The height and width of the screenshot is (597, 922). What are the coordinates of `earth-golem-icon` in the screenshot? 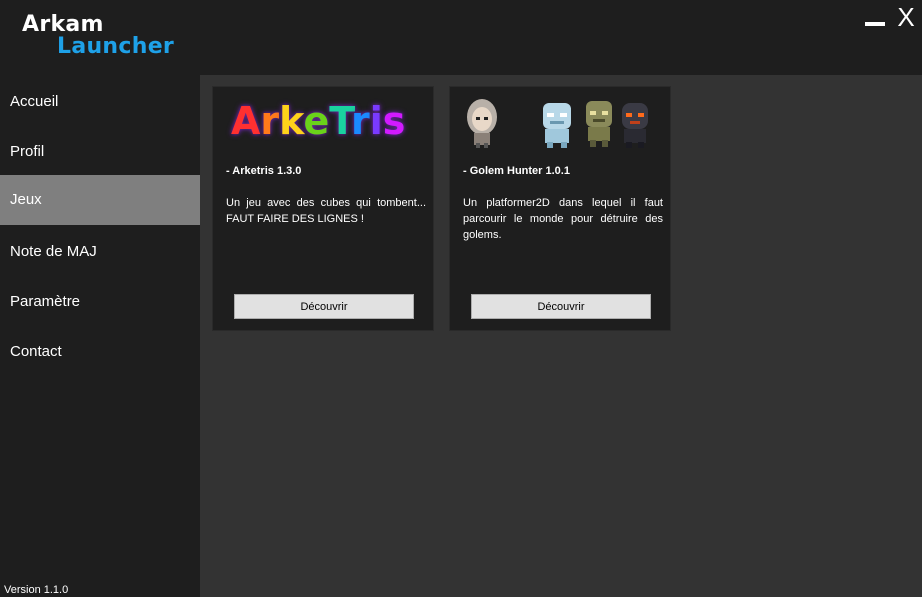 It's located at (599, 124).